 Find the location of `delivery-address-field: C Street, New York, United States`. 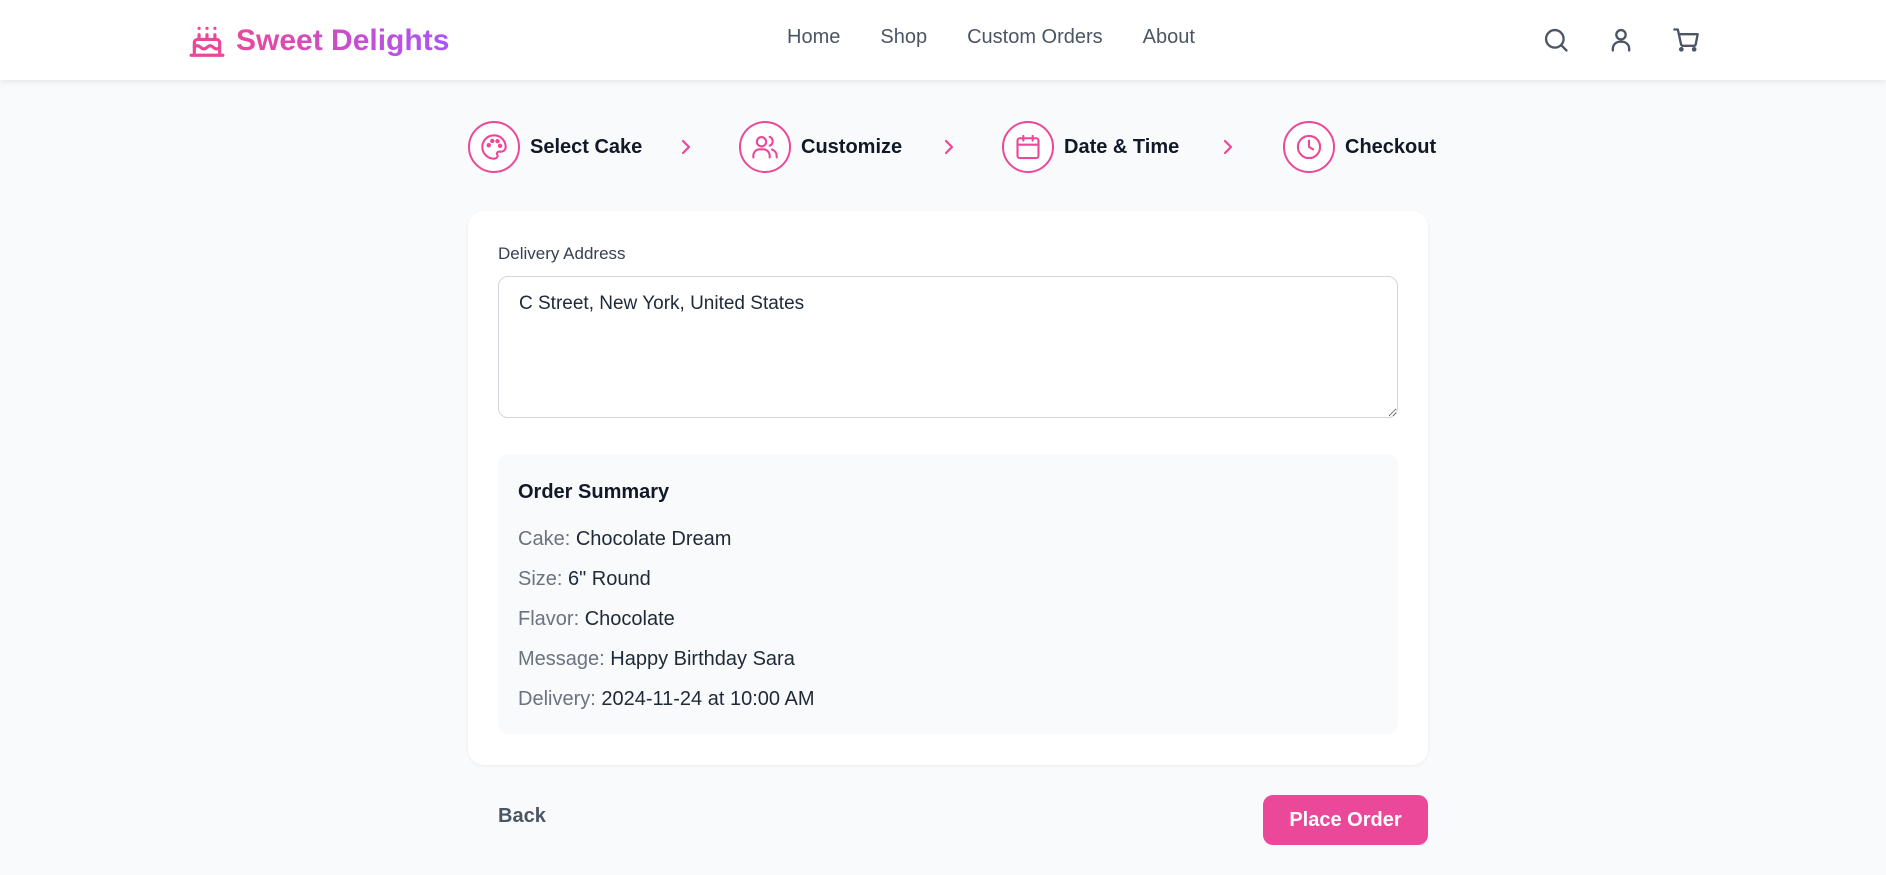

delivery-address-field: C Street, New York, United States is located at coordinates (948, 347).